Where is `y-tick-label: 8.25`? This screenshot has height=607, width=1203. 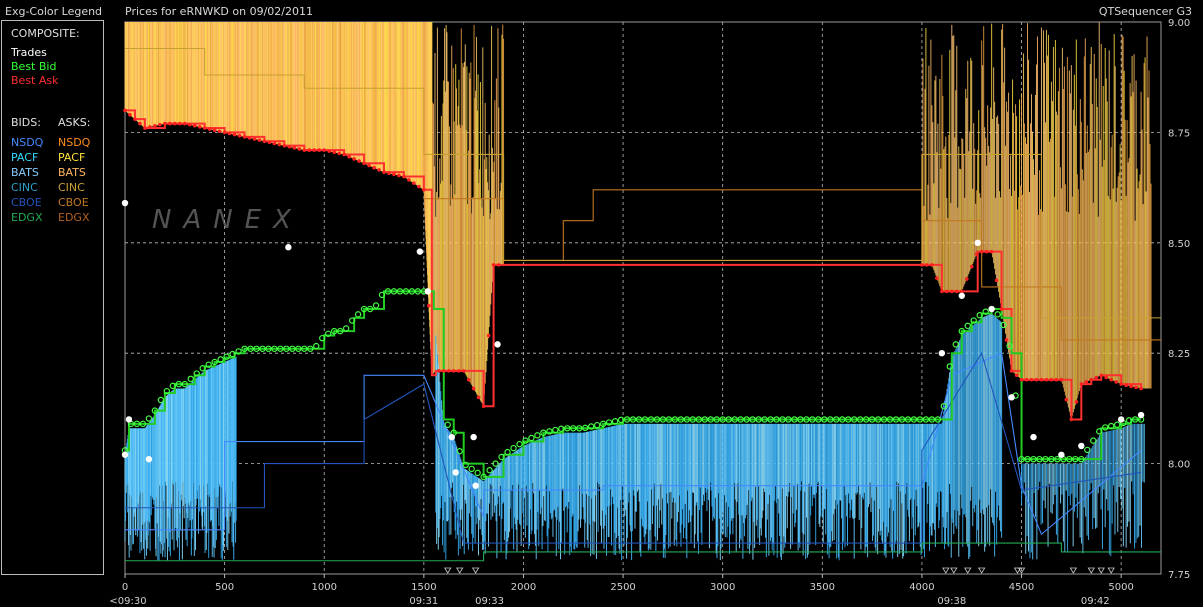
y-tick-label: 8.25 is located at coordinates (1179, 354).